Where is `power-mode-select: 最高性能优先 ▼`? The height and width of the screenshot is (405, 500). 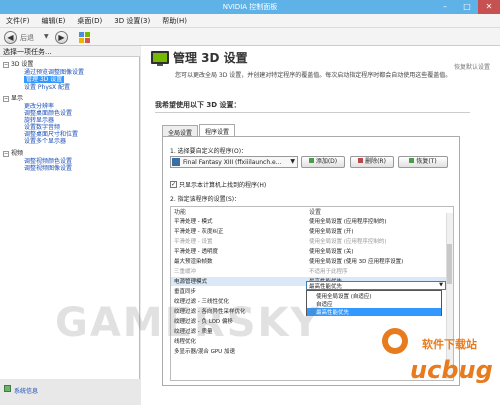 power-mode-select: 最高性能优先 ▼ is located at coordinates (376, 285).